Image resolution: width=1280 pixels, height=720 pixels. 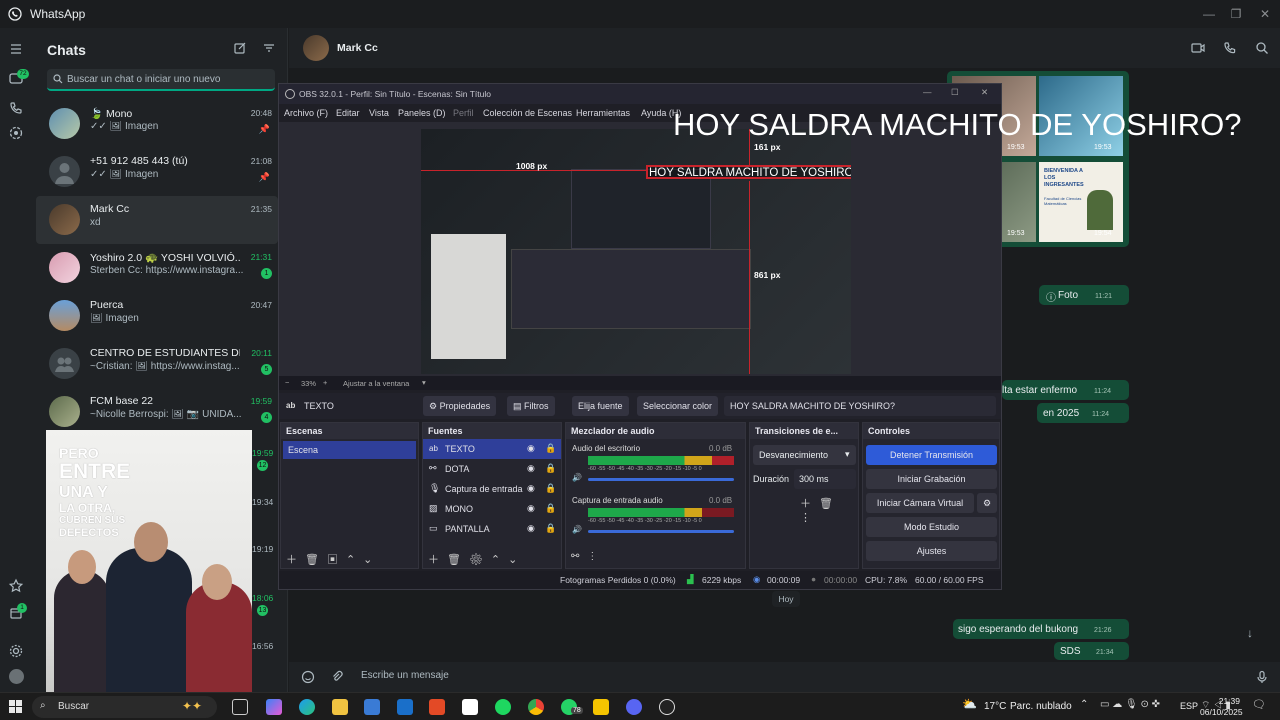 I want to click on notifications-icon: 🗨, so click(x=1259, y=704).